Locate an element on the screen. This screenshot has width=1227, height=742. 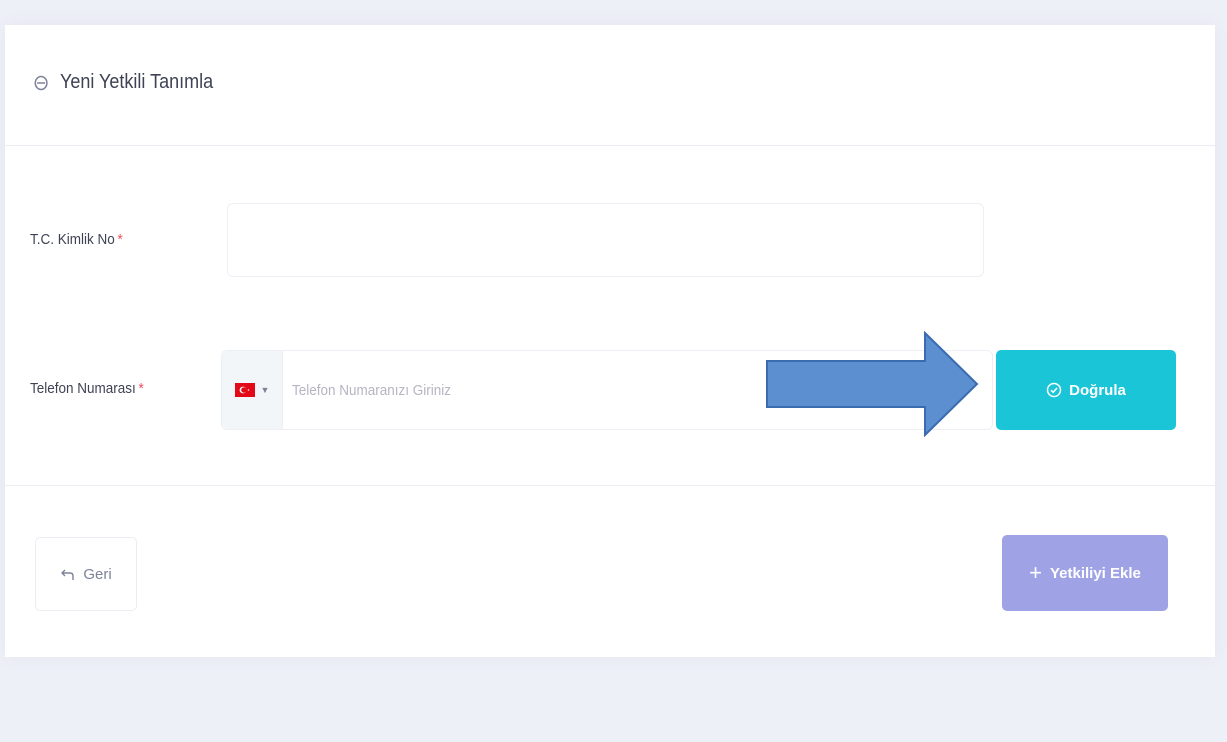
page-title-text: Yeni Yetkili Tanımla is located at coordinates (137, 82).